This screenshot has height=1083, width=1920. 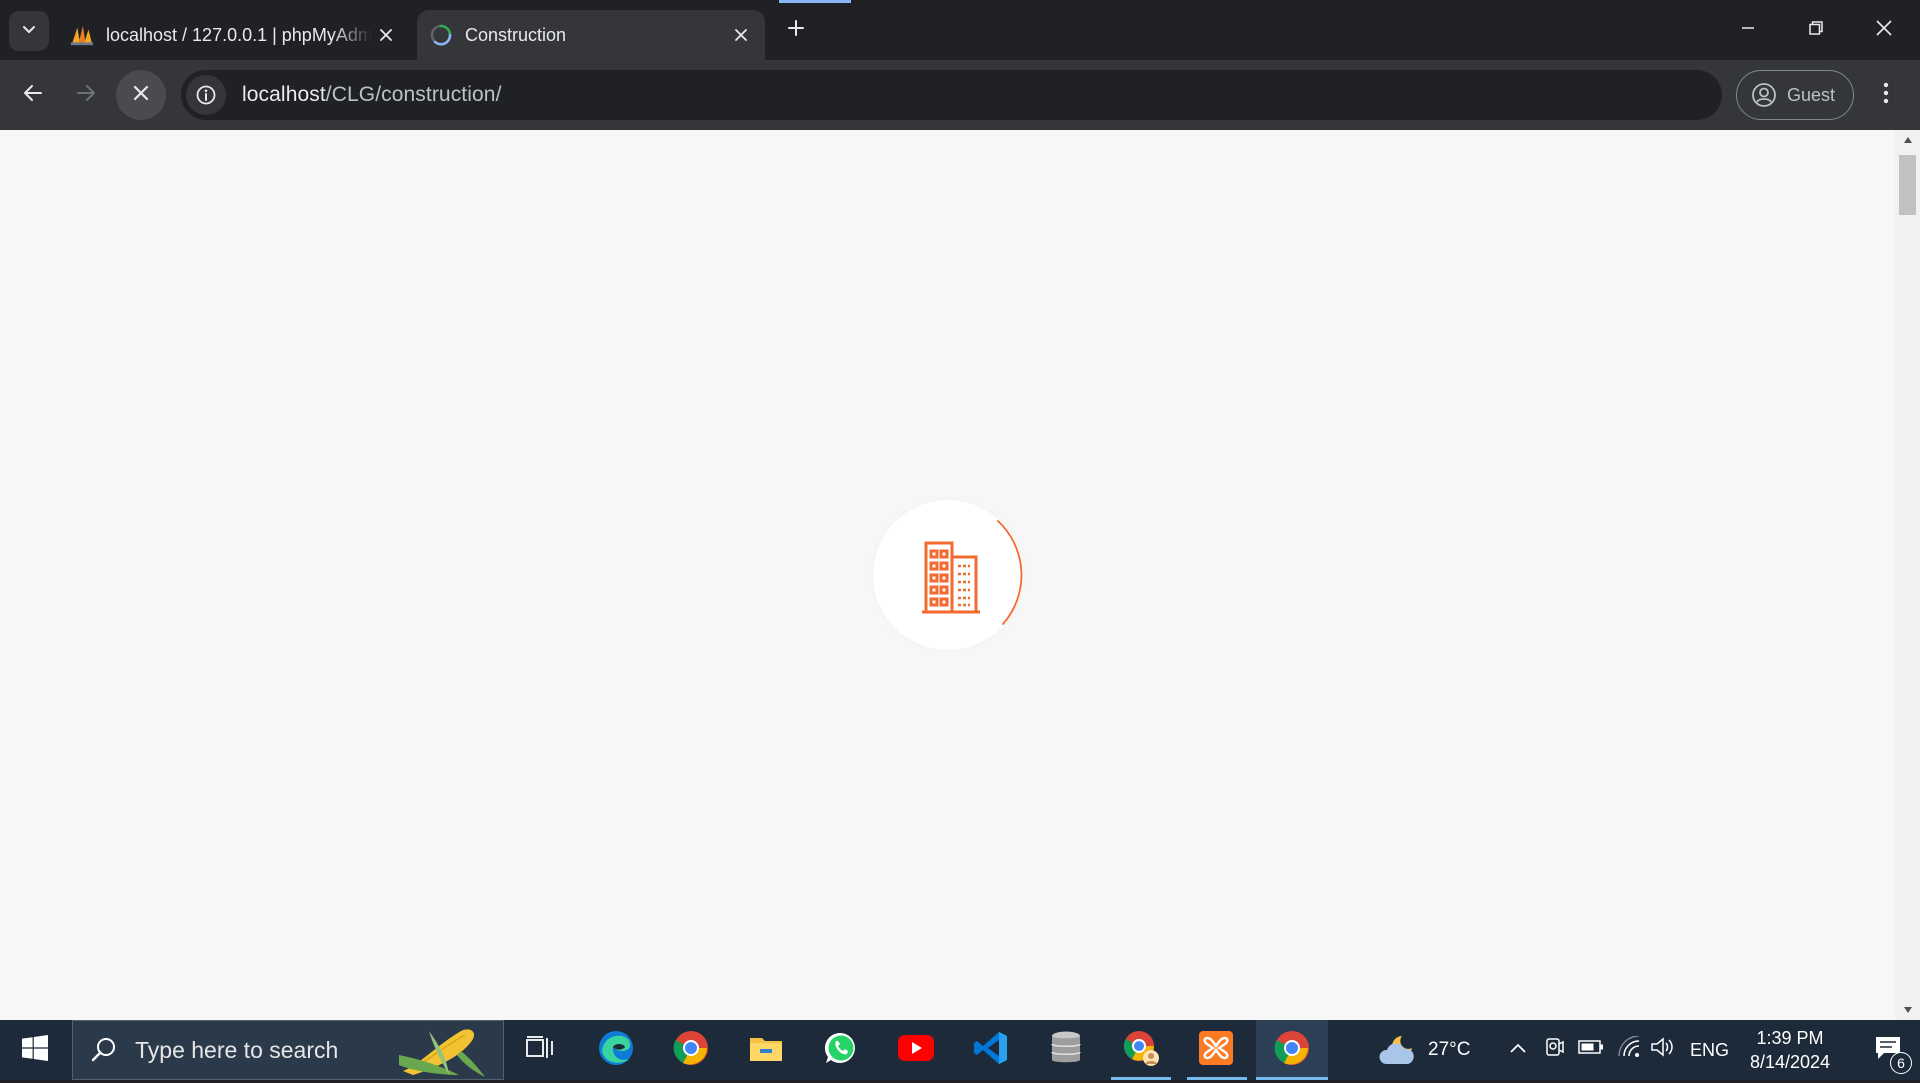 I want to click on taskbar-chrome, so click(x=691, y=1050).